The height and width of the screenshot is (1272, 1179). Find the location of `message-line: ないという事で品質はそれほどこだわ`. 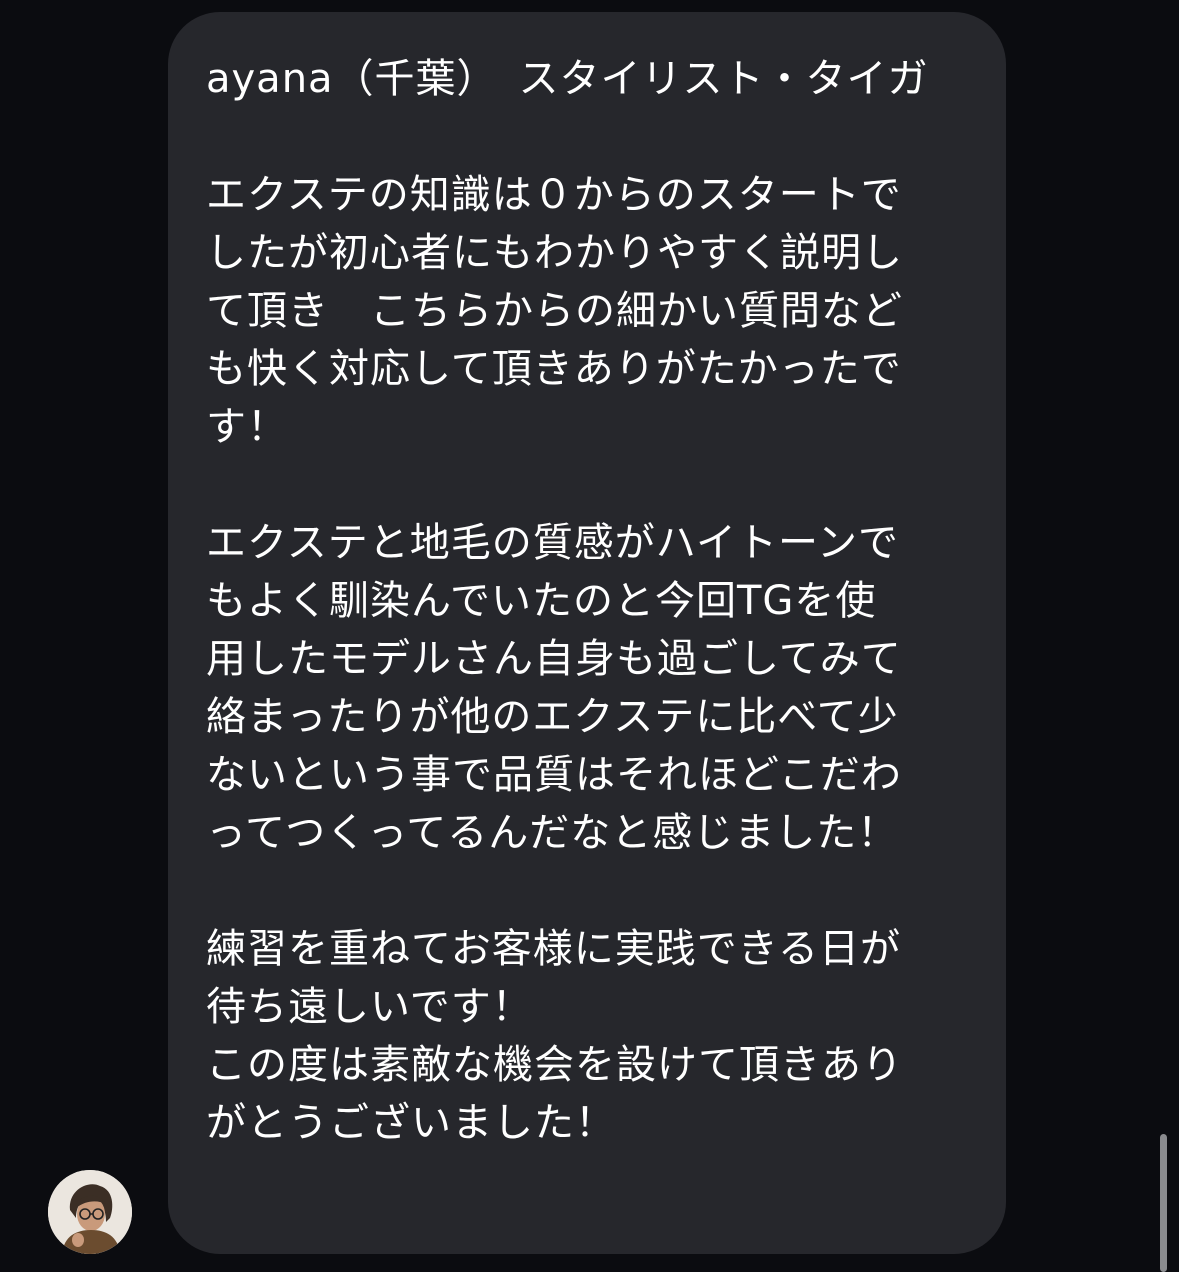

message-line: ないという事で品質はそれほどこだわ is located at coordinates (554, 775).